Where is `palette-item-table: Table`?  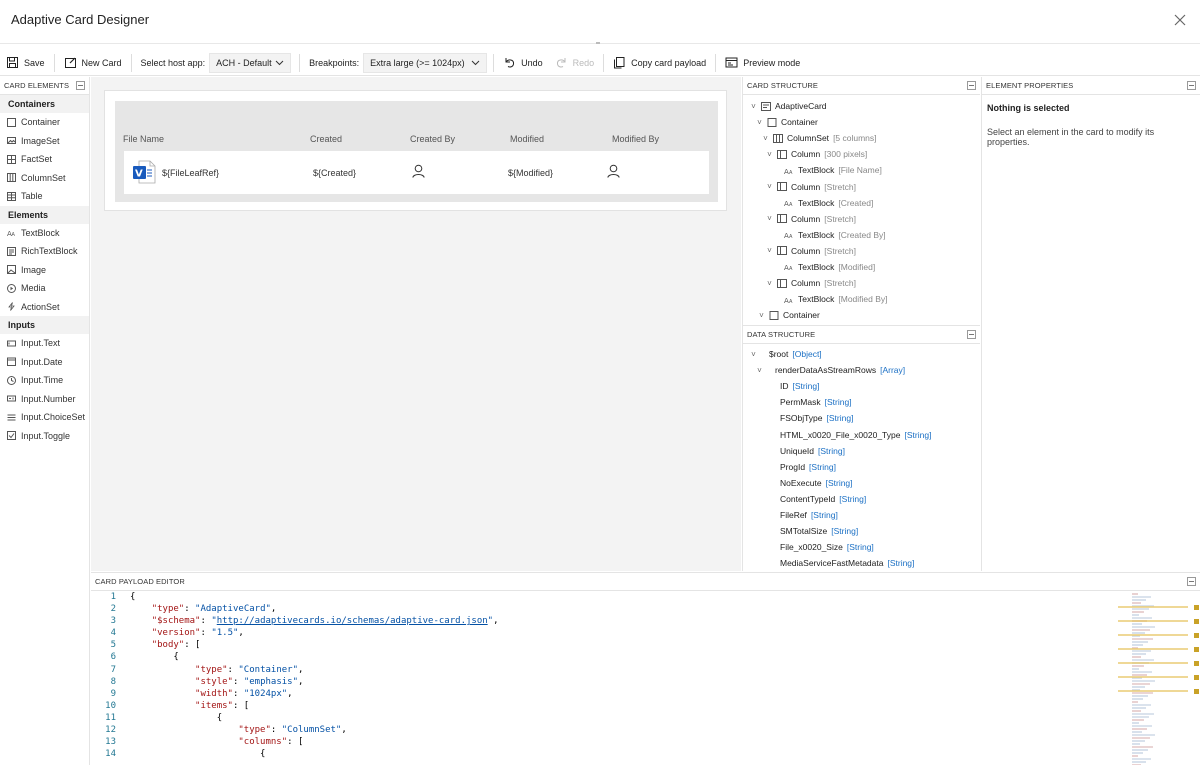 palette-item-table: Table is located at coordinates (44, 196).